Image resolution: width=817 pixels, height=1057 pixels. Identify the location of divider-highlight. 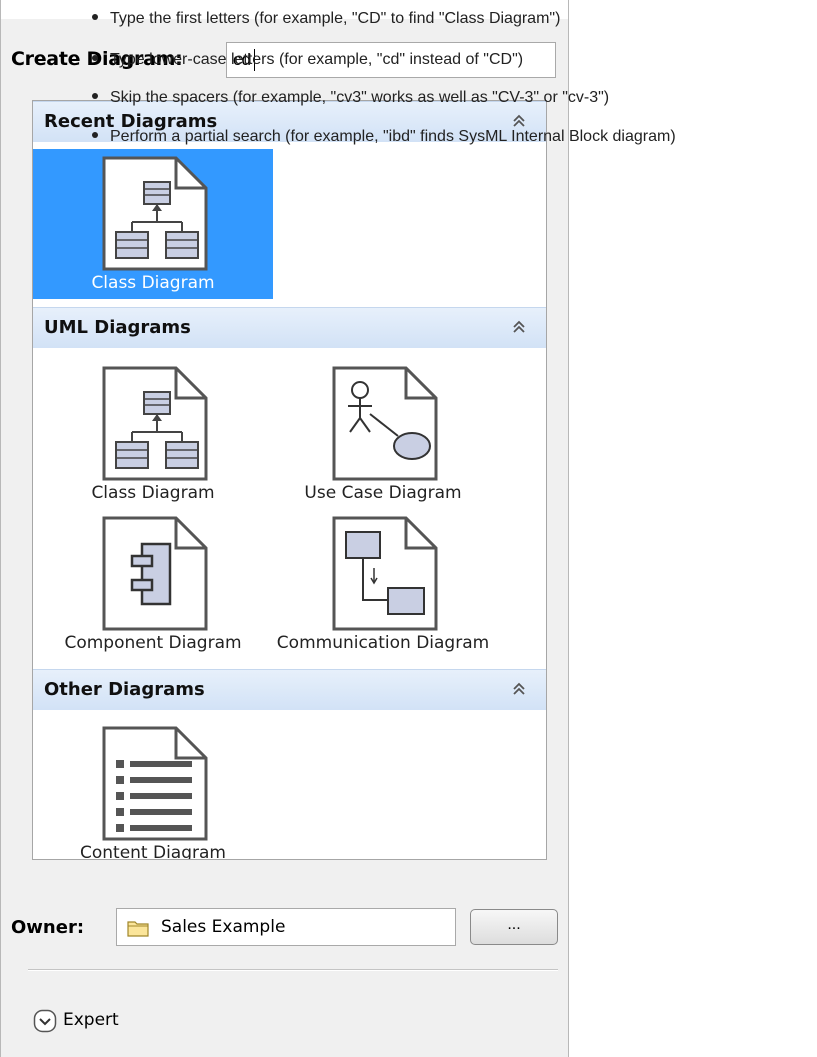
(293, 970).